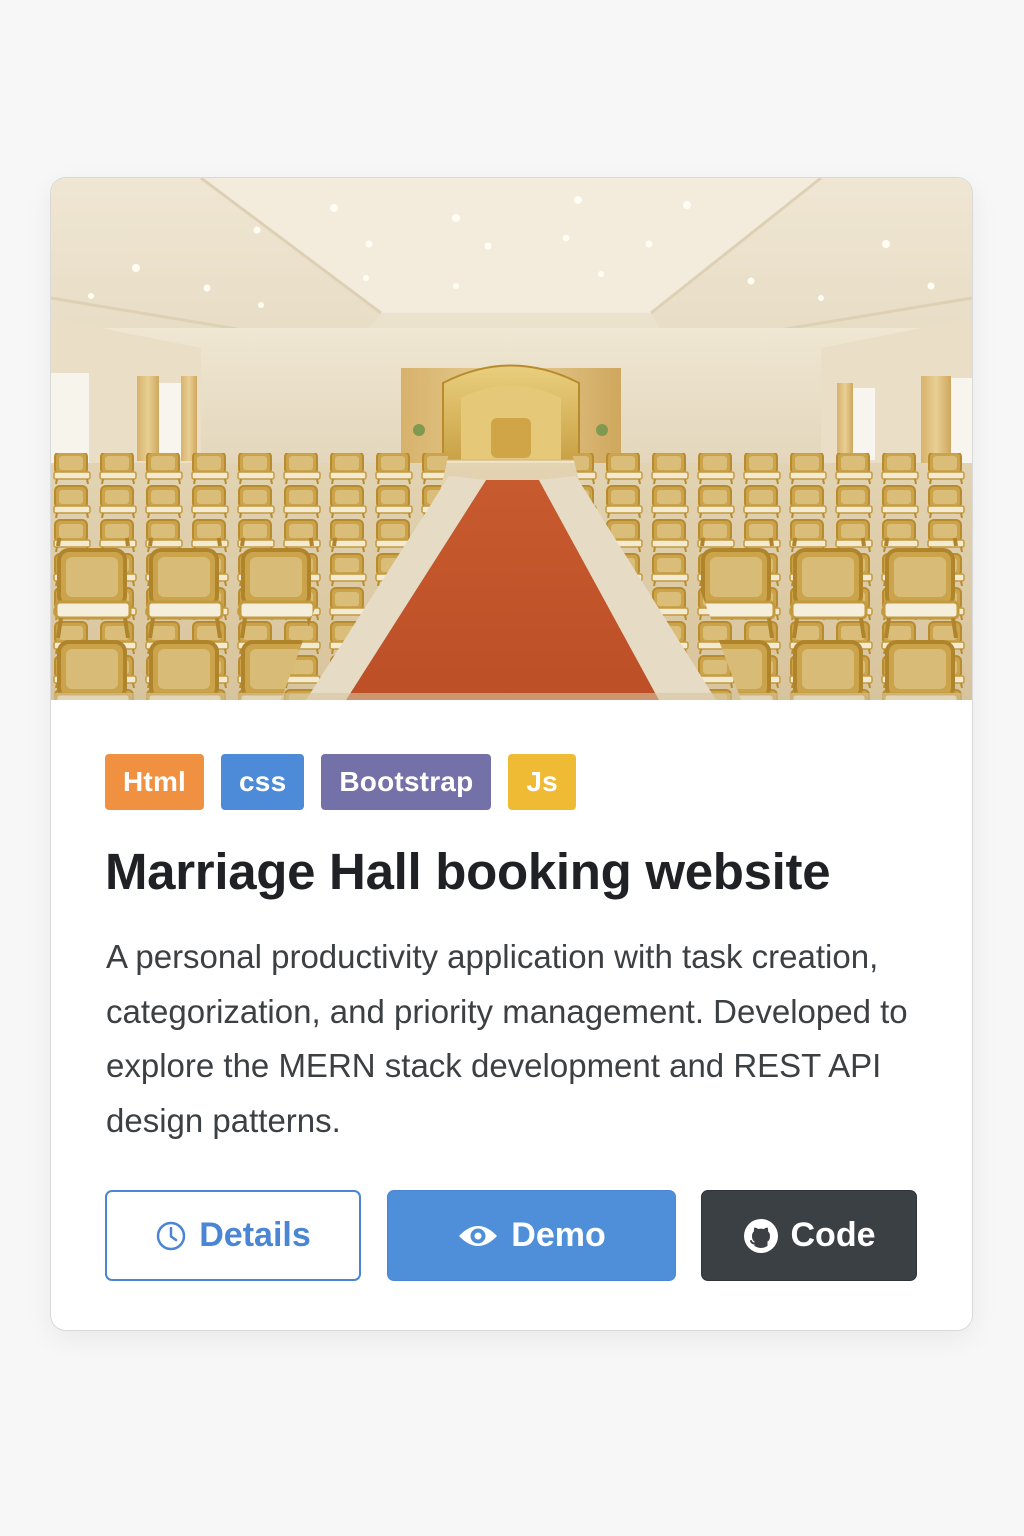 The height and width of the screenshot is (1536, 1024). What do you see at coordinates (478, 1235) in the screenshot?
I see `eye-icon` at bounding box center [478, 1235].